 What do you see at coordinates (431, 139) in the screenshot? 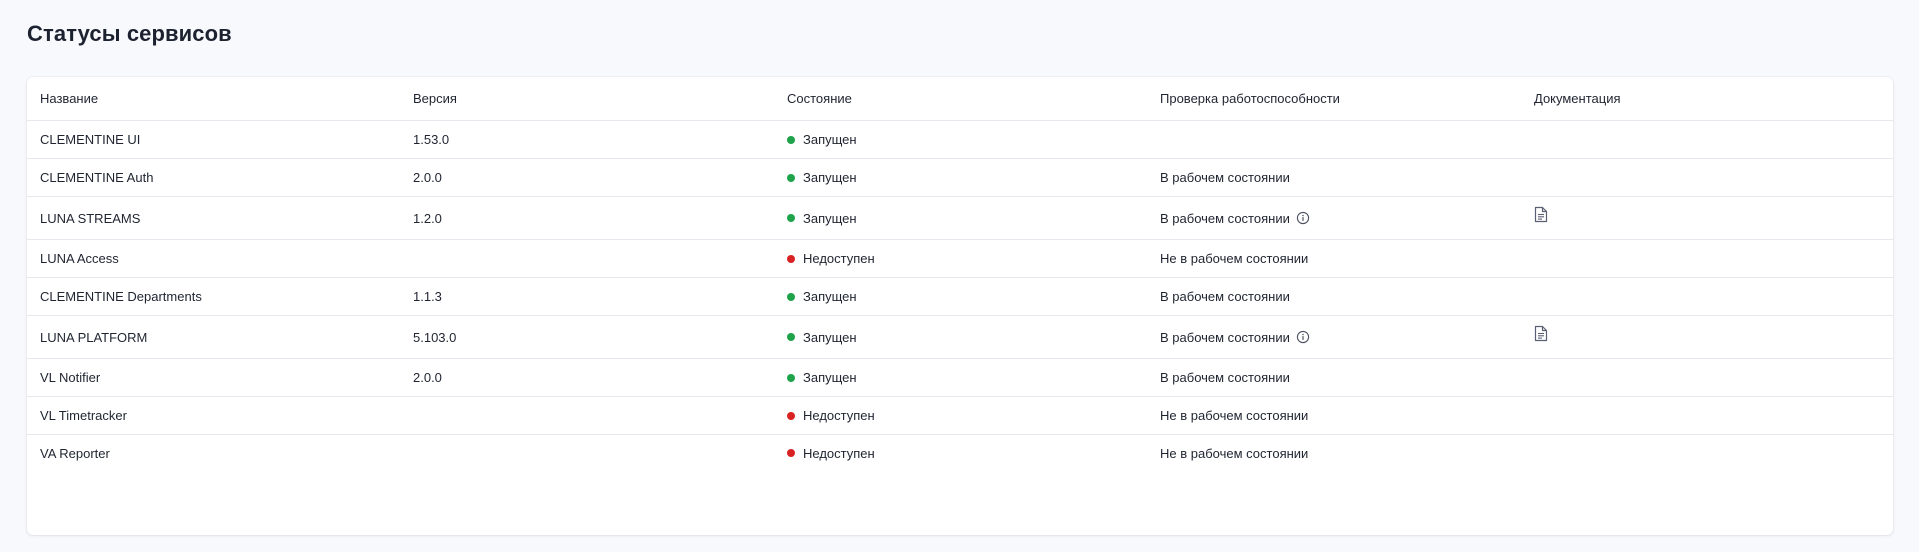
I see `service-version: 1.53.0` at bounding box center [431, 139].